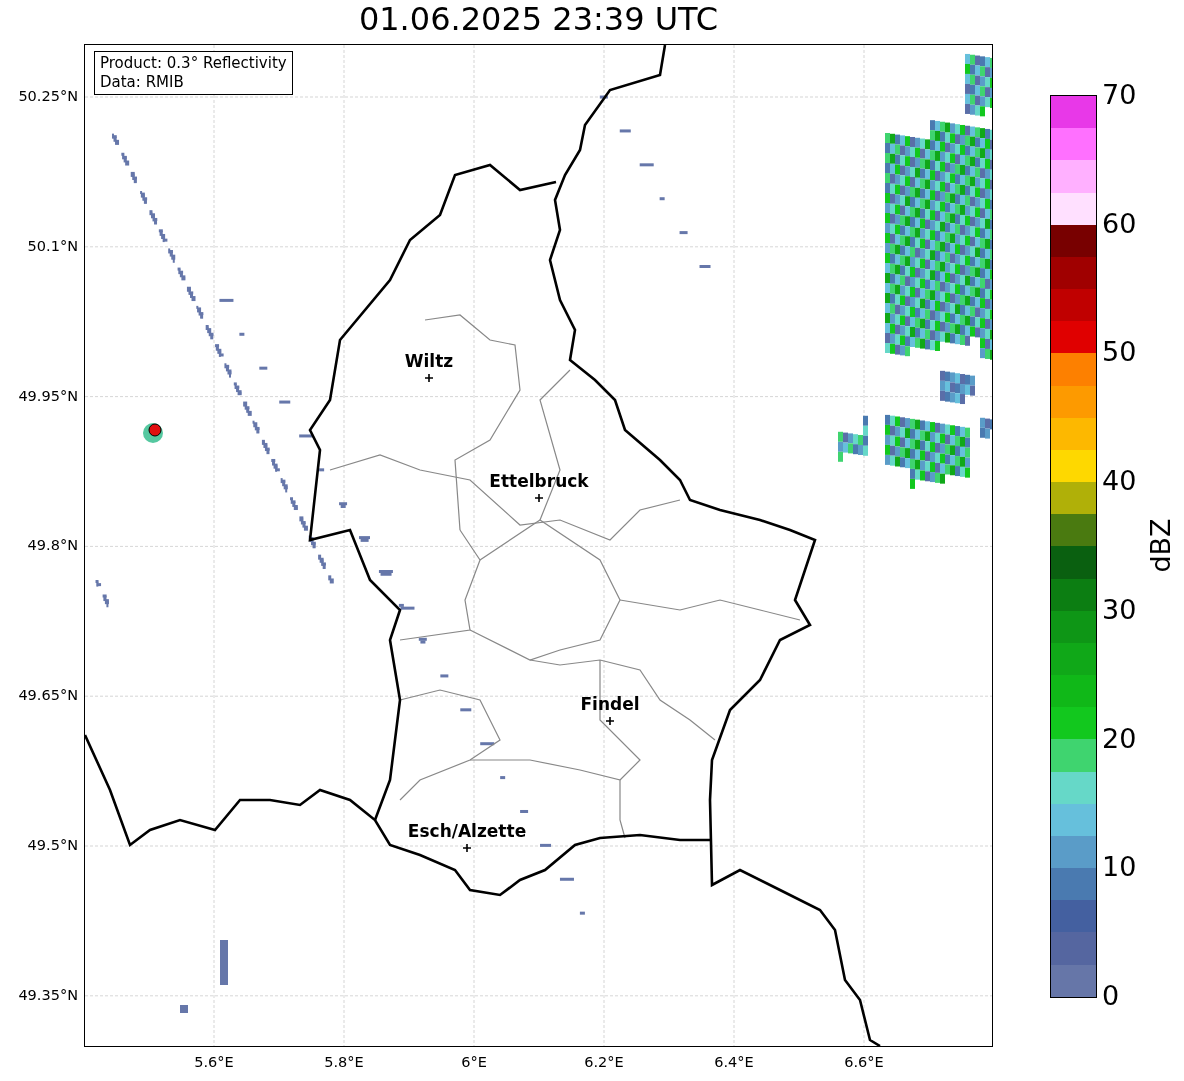 This screenshot has height=1081, width=1184. Describe the element at coordinates (538, 20) in the screenshot. I see `chart-title: 01.06.2025 23:39 UTC` at that location.